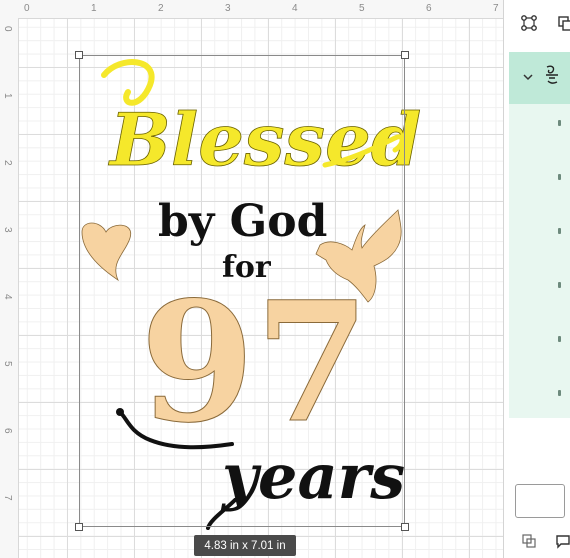 Image resolution: width=570 pixels, height=558 pixels. Describe the element at coordinates (552, 75) in the screenshot. I see `layer-thumbnail-icon` at that location.